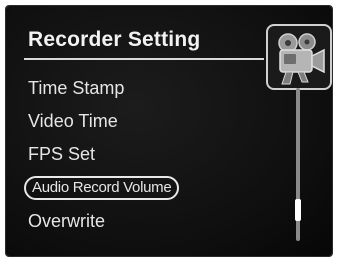 This screenshot has height=265, width=350. What do you see at coordinates (73, 121) in the screenshot?
I see `menu-item-video-time: Video Time` at bounding box center [73, 121].